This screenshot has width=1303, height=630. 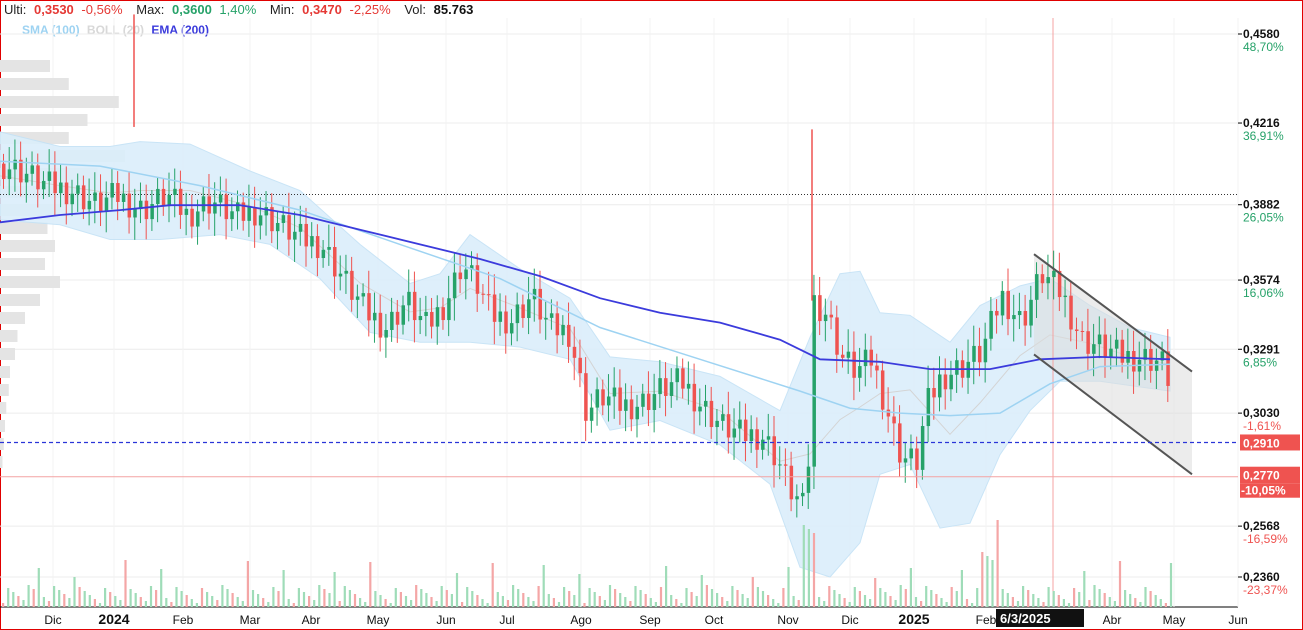 I want to click on min-value: 0,3470, so click(x=322, y=9).